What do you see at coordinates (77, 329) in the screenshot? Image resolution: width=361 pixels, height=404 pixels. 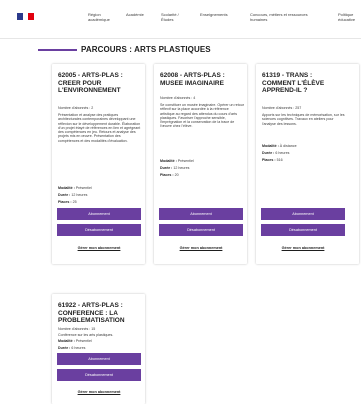 I see `subscribers-count: Nombre d'abonnés : 15` at bounding box center [77, 329].